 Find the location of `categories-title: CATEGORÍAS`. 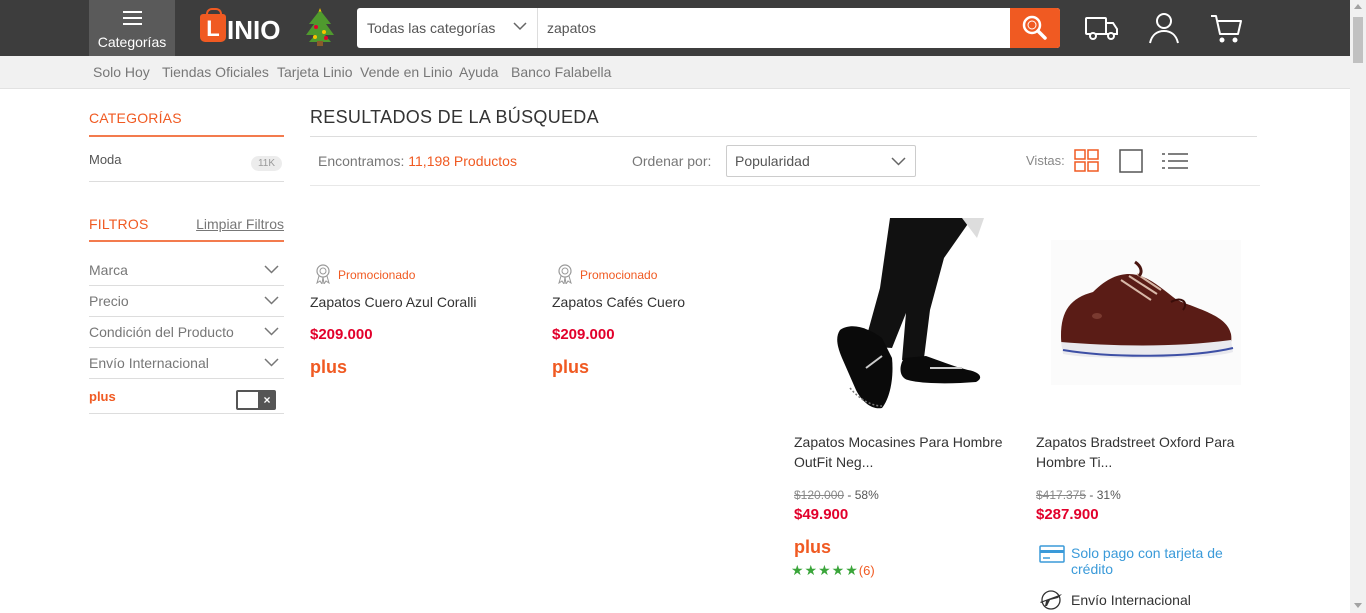

categories-title: CATEGORÍAS is located at coordinates (135, 118).